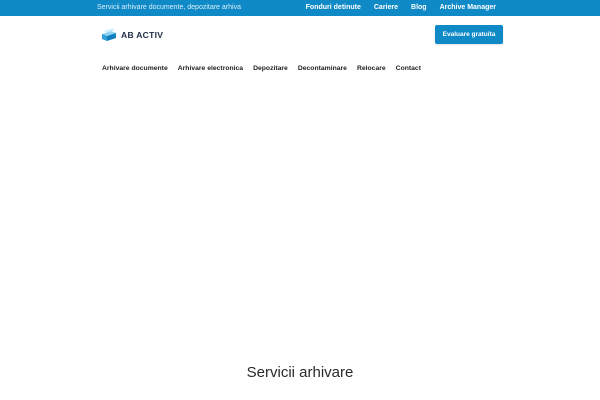  What do you see at coordinates (469, 34) in the screenshot?
I see `free-evaluation-button: Evaluare gratuita` at bounding box center [469, 34].